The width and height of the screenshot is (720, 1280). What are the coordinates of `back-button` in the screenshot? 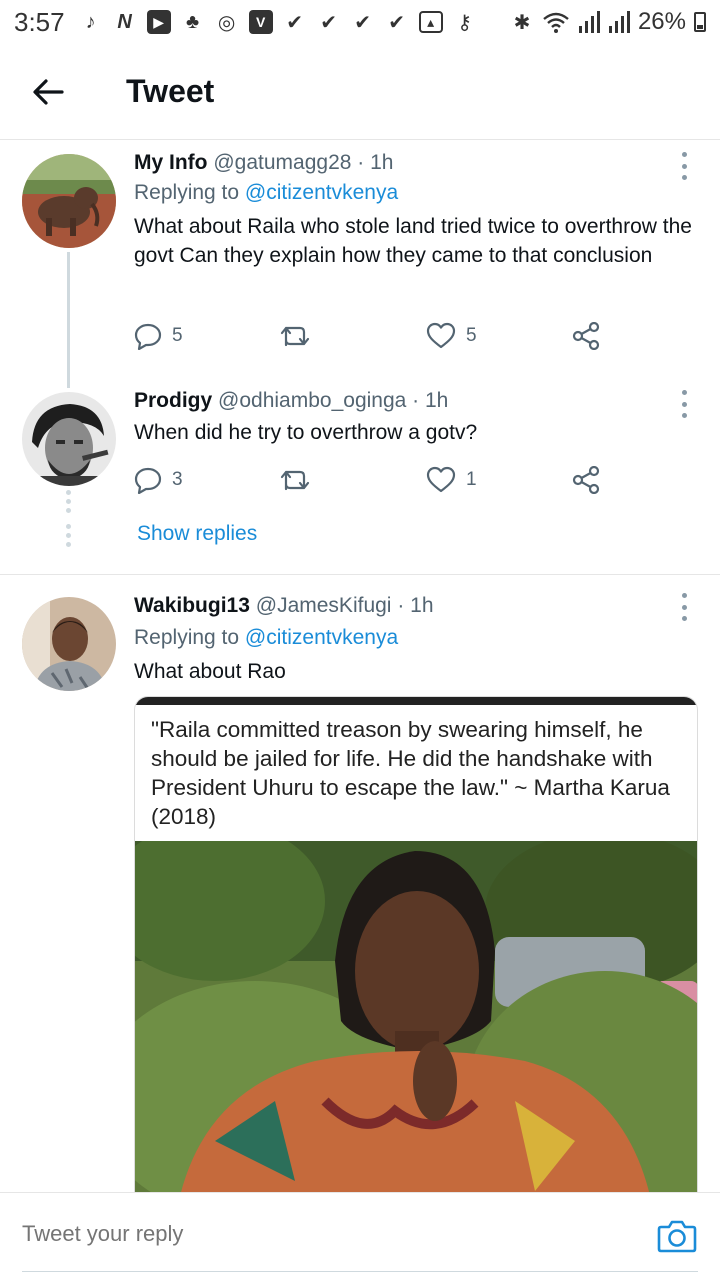 It's located at (48, 92).